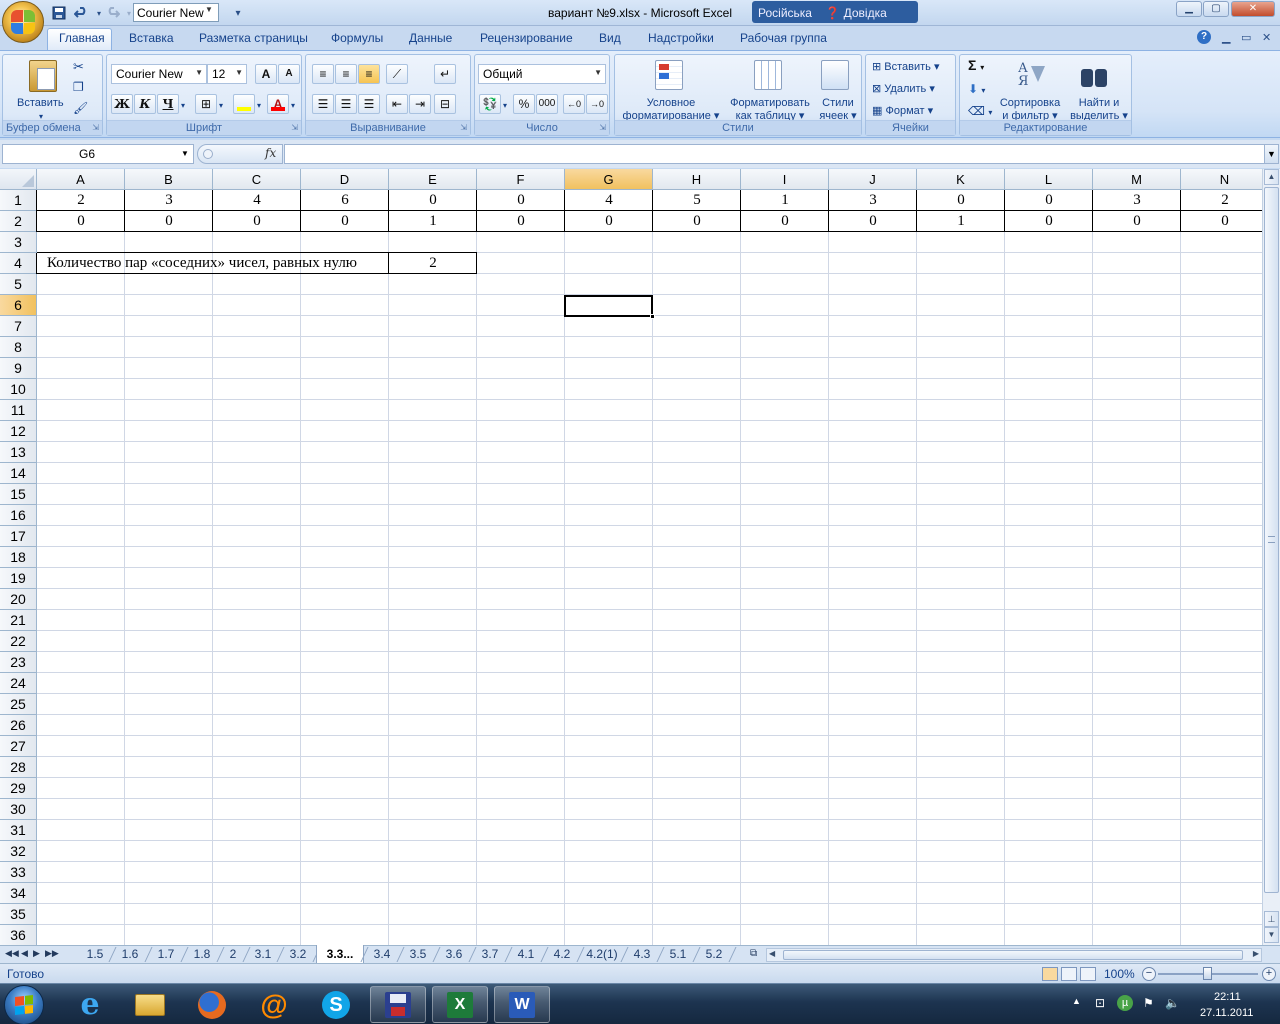  Describe the element at coordinates (18, 620) in the screenshot. I see `row-header-21: 21` at that location.